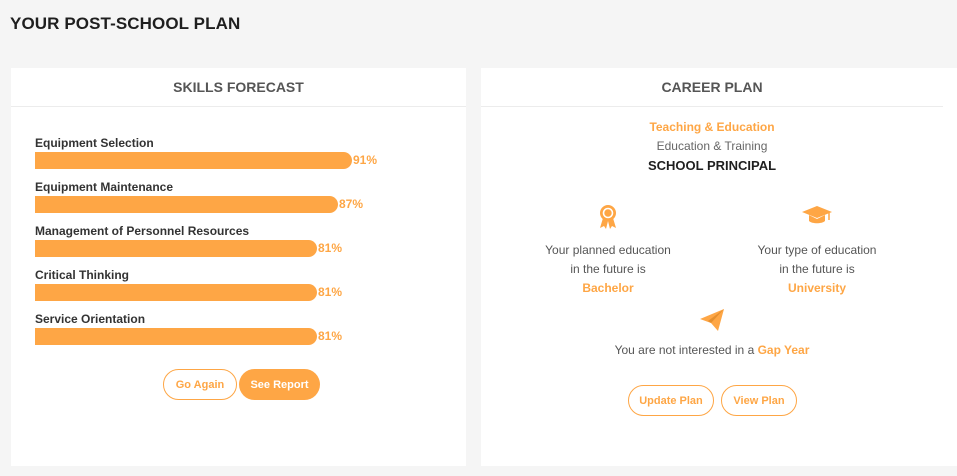 The height and width of the screenshot is (476, 957). What do you see at coordinates (82, 275) in the screenshot?
I see `skill-label: Critical Thinking` at bounding box center [82, 275].